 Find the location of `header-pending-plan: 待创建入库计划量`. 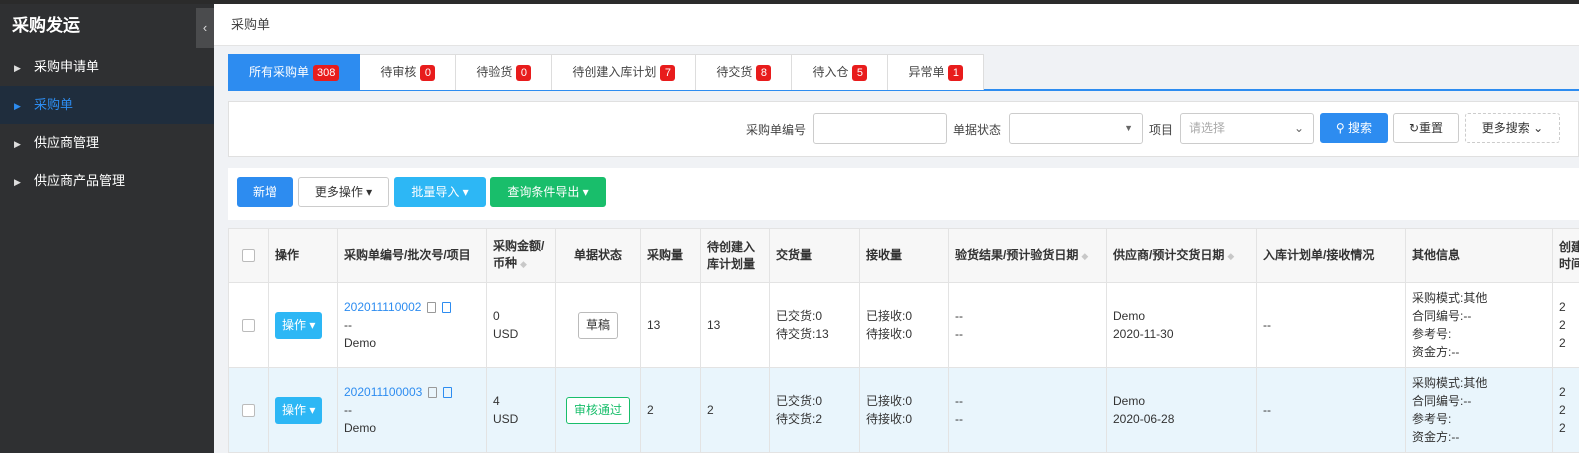

header-pending-plan: 待创建入库计划量 is located at coordinates (735, 255).